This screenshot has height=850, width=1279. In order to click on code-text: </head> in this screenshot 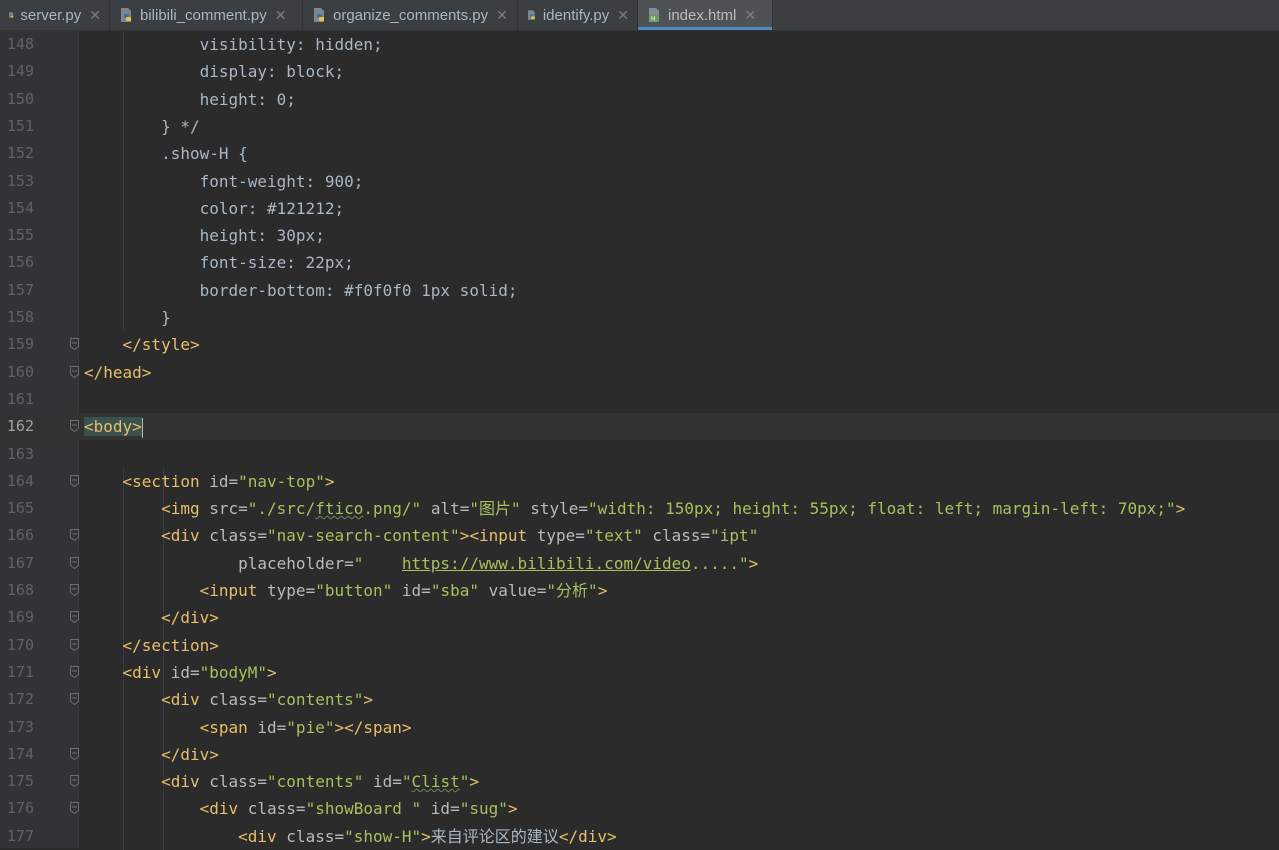, I will do `click(117, 372)`.